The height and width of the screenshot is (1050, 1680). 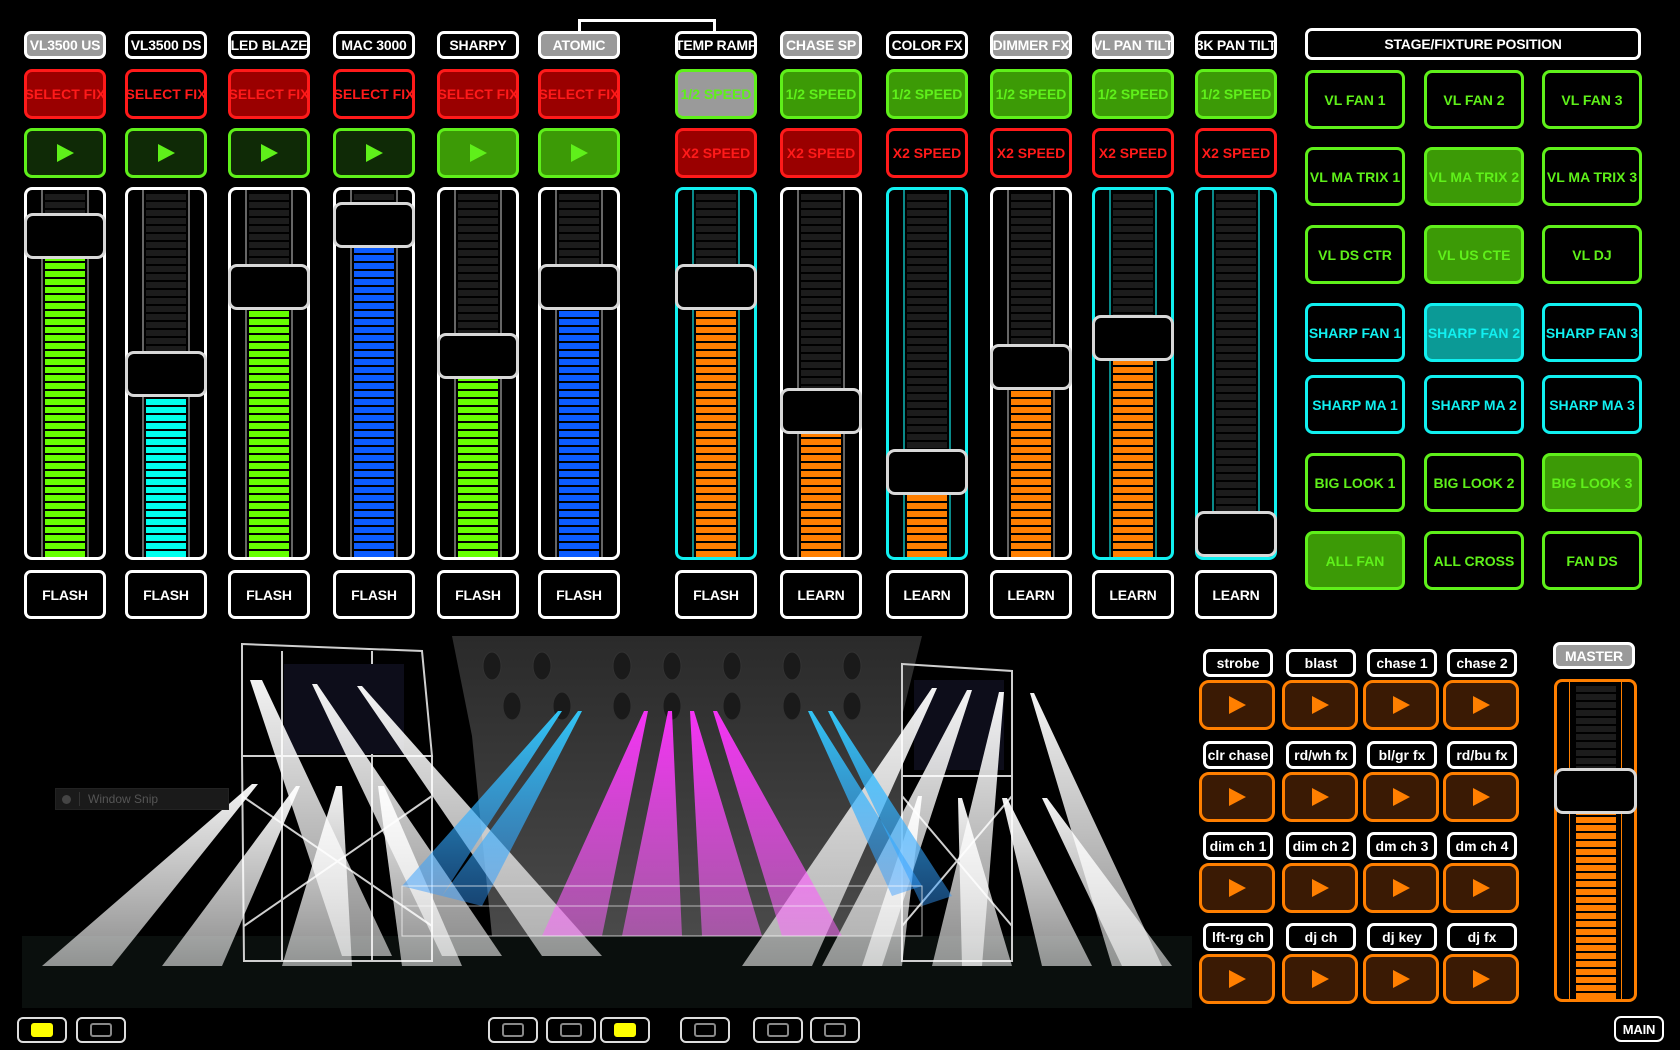 What do you see at coordinates (142, 799) in the screenshot?
I see `window-snip-overlay: Window Snip` at bounding box center [142, 799].